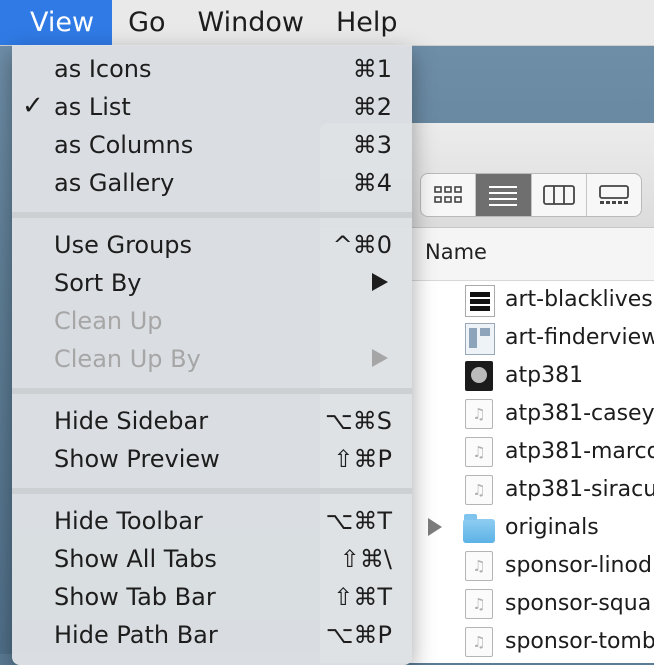  What do you see at coordinates (212, 70) in the screenshot?
I see `menu-item-as-icons: as Icons ⌘1` at bounding box center [212, 70].